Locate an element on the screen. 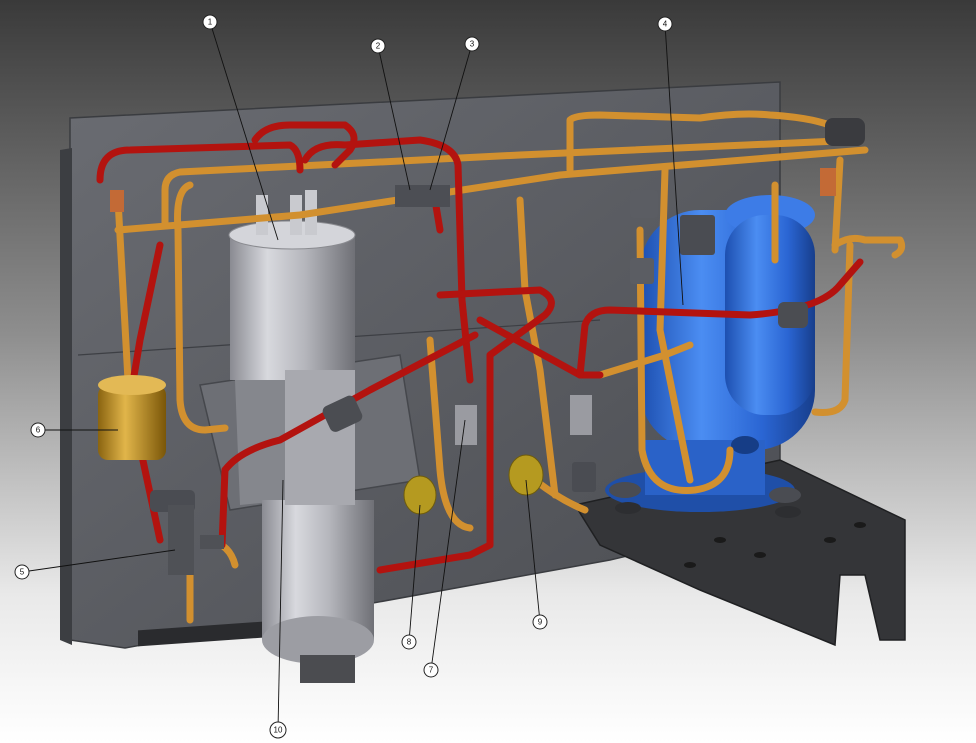 Image resolution: width=976 pixels, height=743 pixels. callout-2-label: 2 is located at coordinates (378, 46).